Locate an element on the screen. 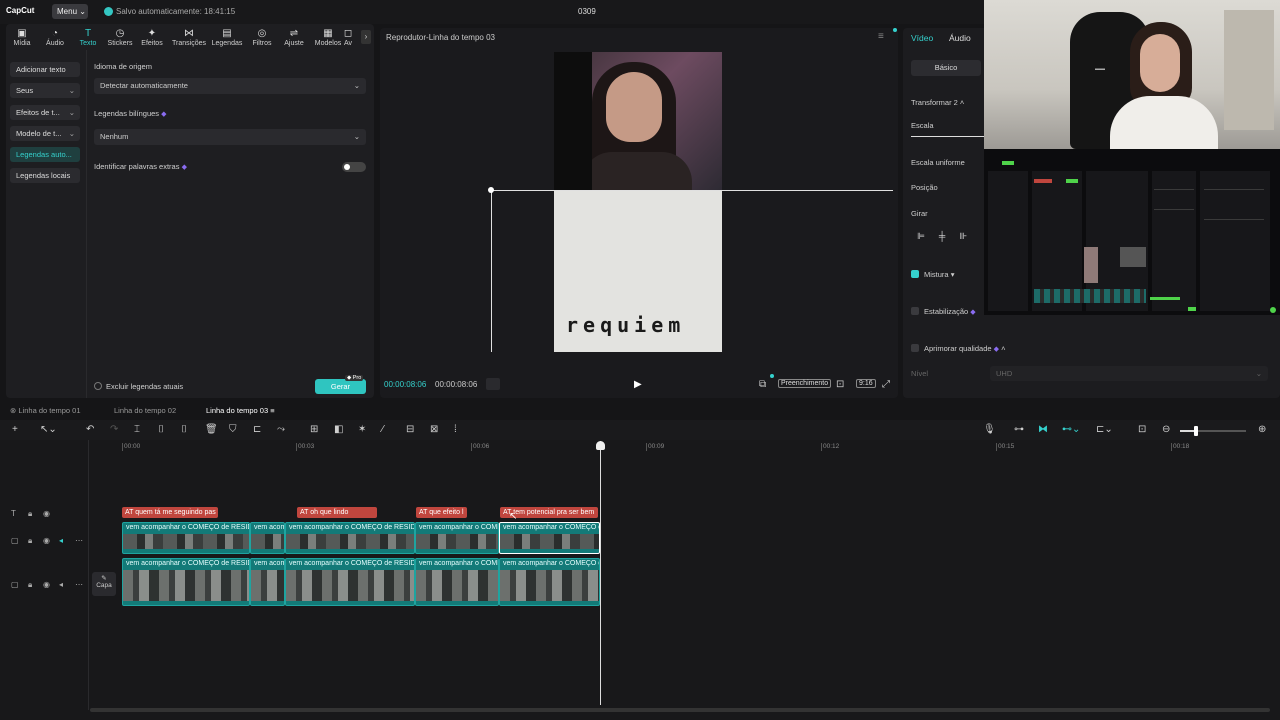 The width and height of the screenshot is (1280, 720). clear-captions-checkbox is located at coordinates (98, 386).